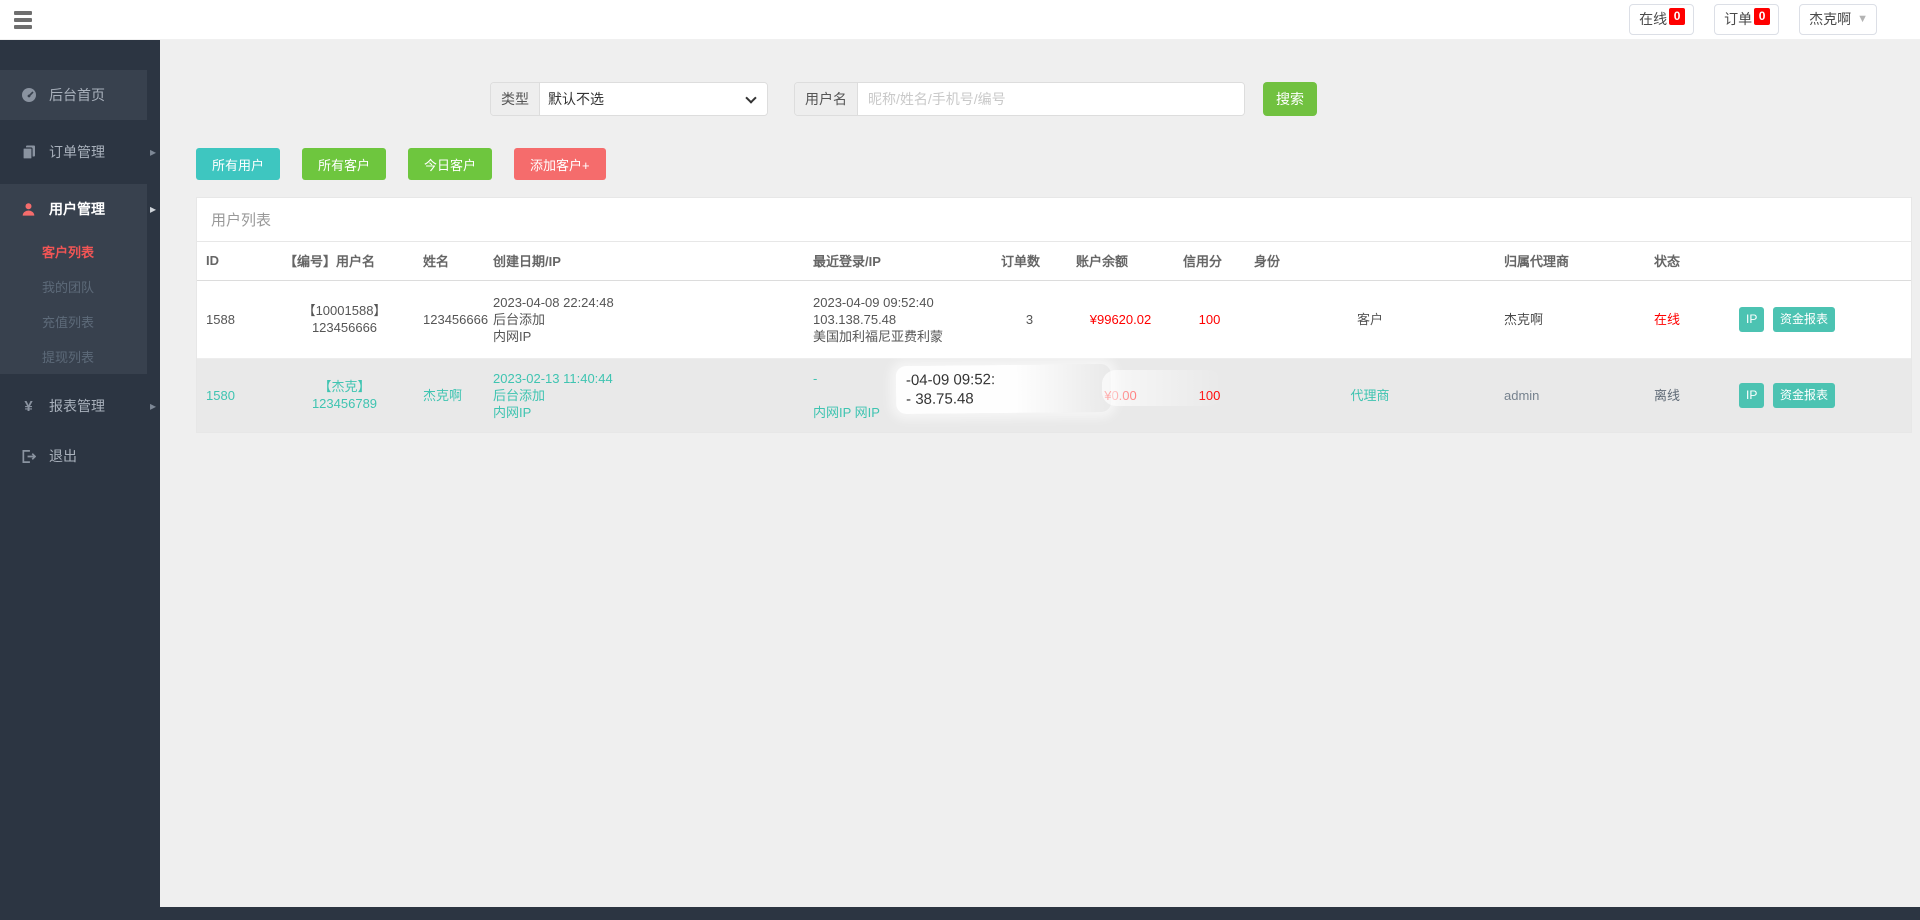  What do you see at coordinates (1054, 220) in the screenshot?
I see `panel-title: 用户列表` at bounding box center [1054, 220].